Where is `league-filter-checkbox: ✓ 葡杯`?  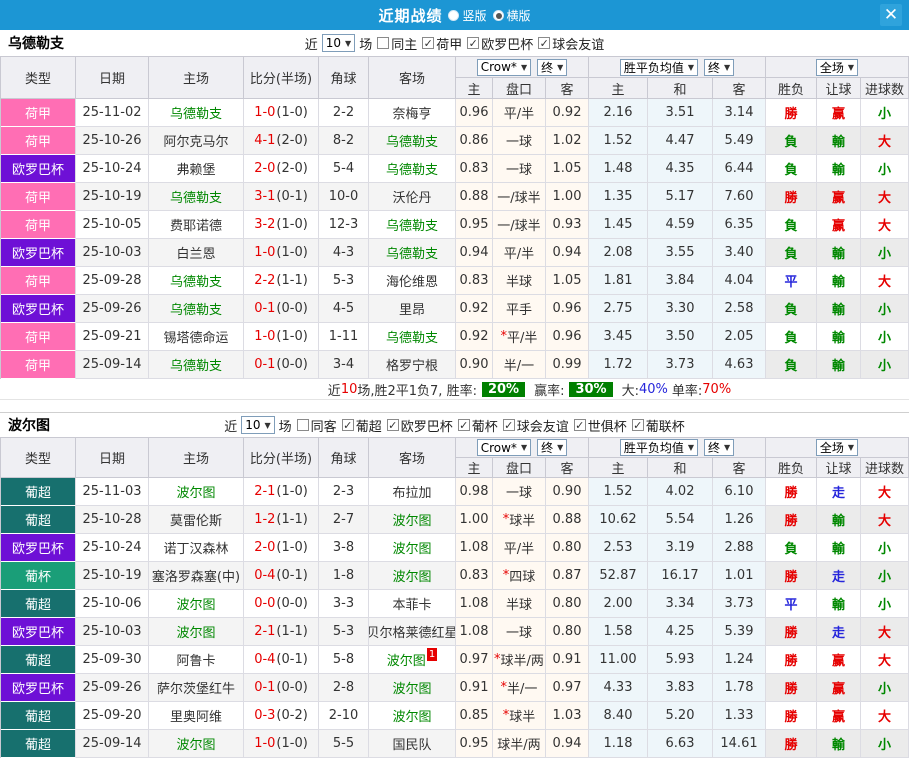
league-filter-checkbox: ✓ 葡杯 is located at coordinates (477, 425).